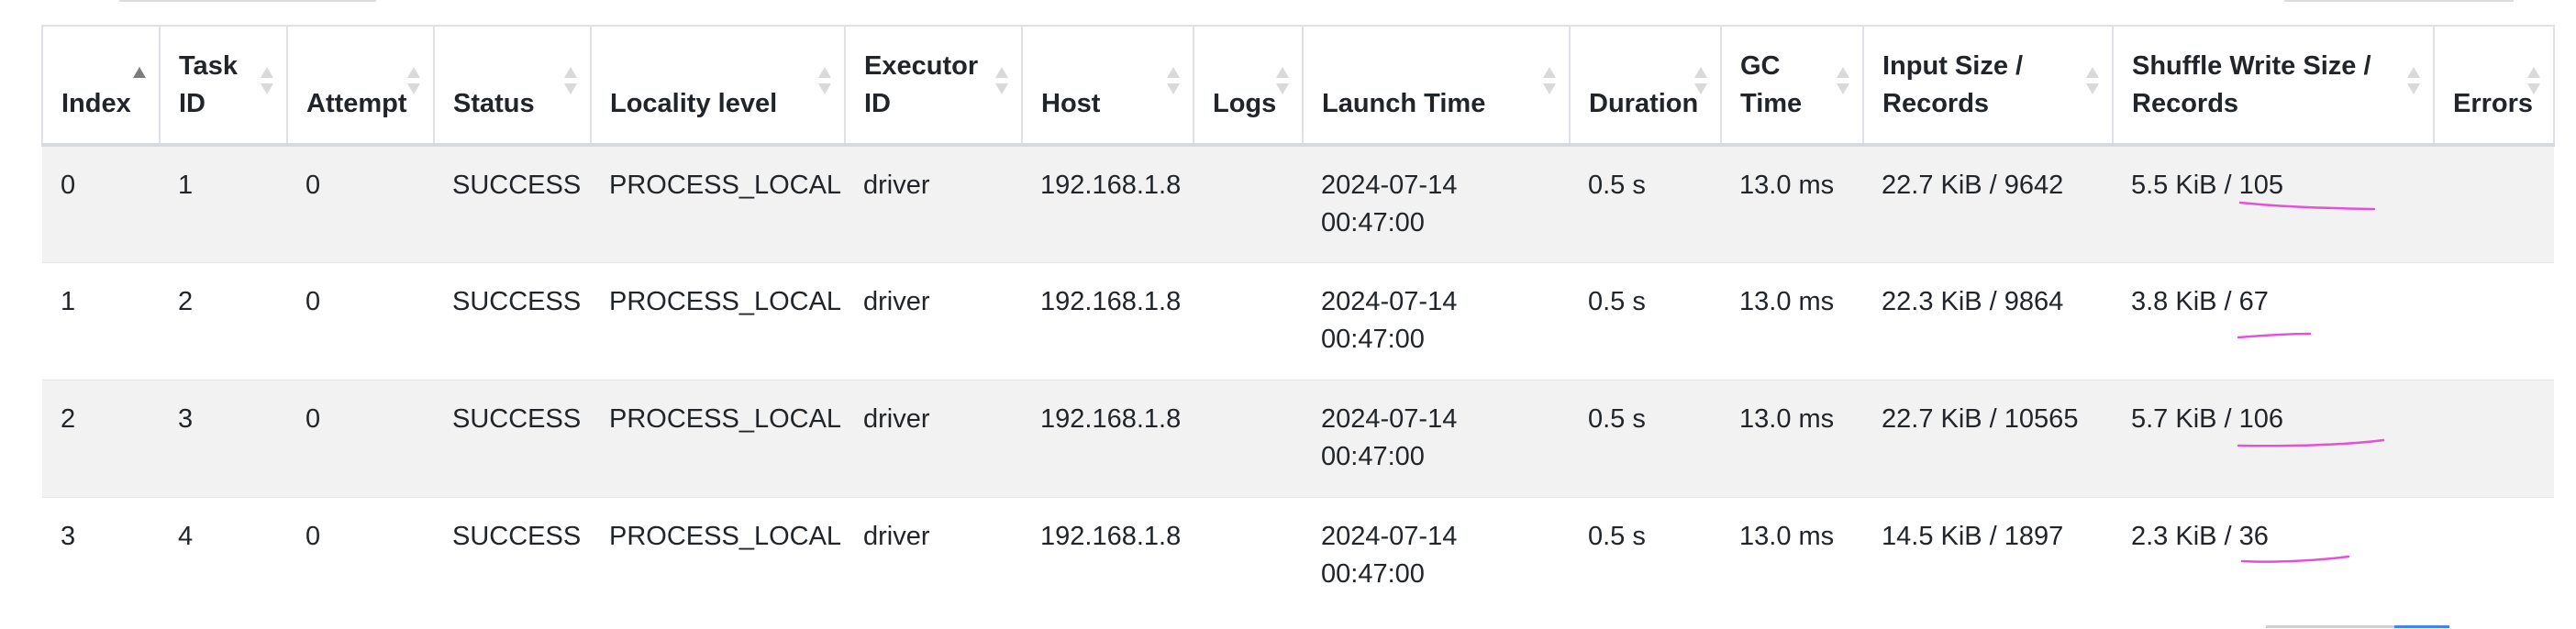 The height and width of the screenshot is (629, 2576). Describe the element at coordinates (208, 84) in the screenshot. I see `column-header-label: Task ID` at that location.